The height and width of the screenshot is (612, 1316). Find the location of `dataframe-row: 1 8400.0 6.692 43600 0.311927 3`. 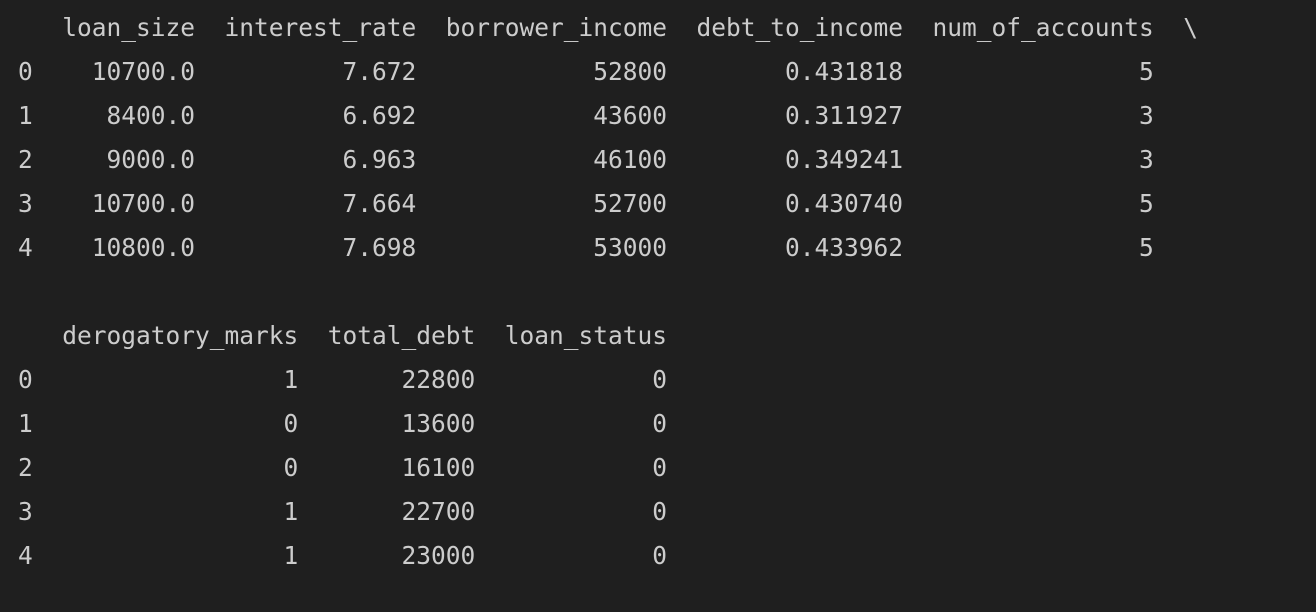

dataframe-row: 1 8400.0 6.692 43600 0.311927 3 is located at coordinates (586, 115).